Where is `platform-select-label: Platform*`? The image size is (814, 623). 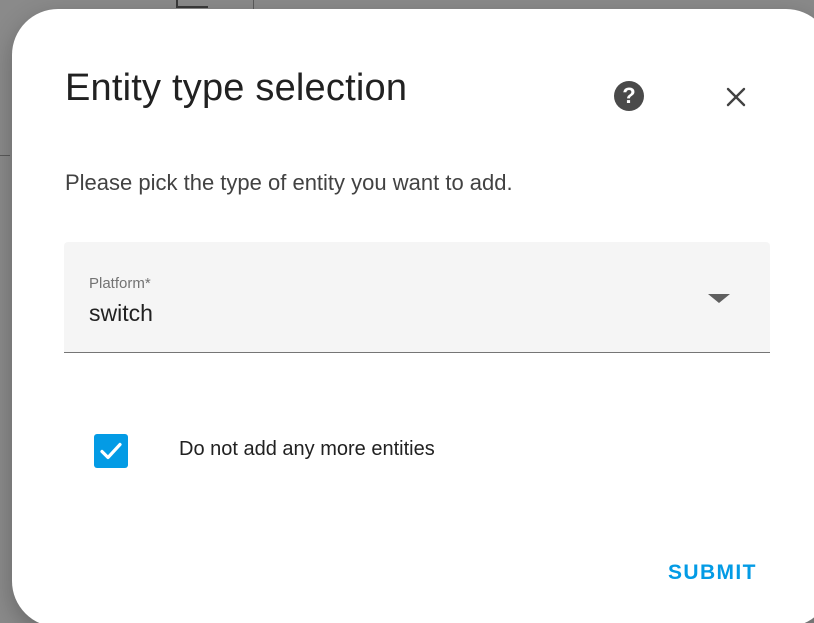
platform-select-label: Platform* is located at coordinates (120, 283).